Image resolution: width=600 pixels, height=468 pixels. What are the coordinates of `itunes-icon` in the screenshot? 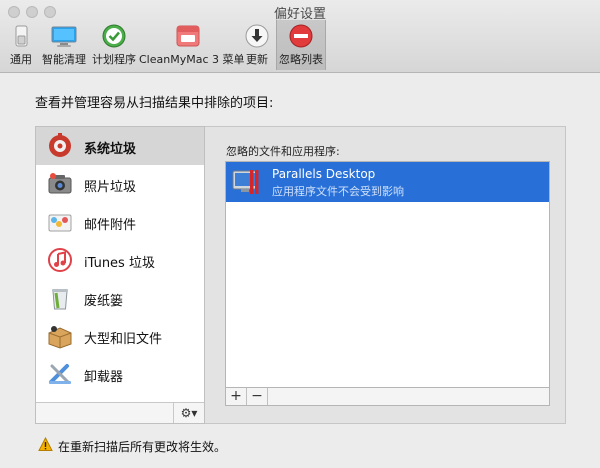 It's located at (60, 260).